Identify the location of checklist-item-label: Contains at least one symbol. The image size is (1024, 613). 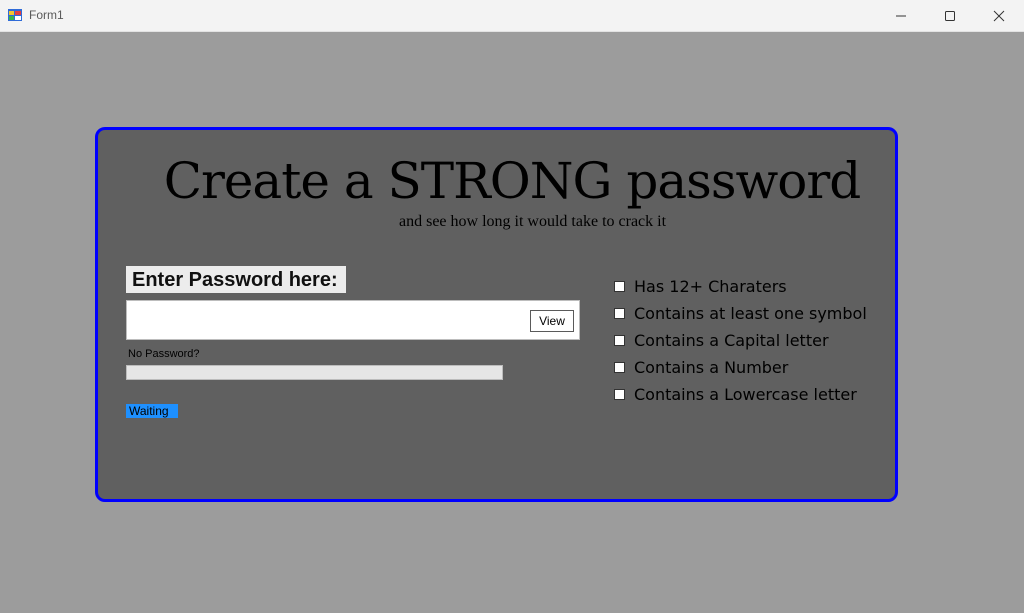
(750, 313).